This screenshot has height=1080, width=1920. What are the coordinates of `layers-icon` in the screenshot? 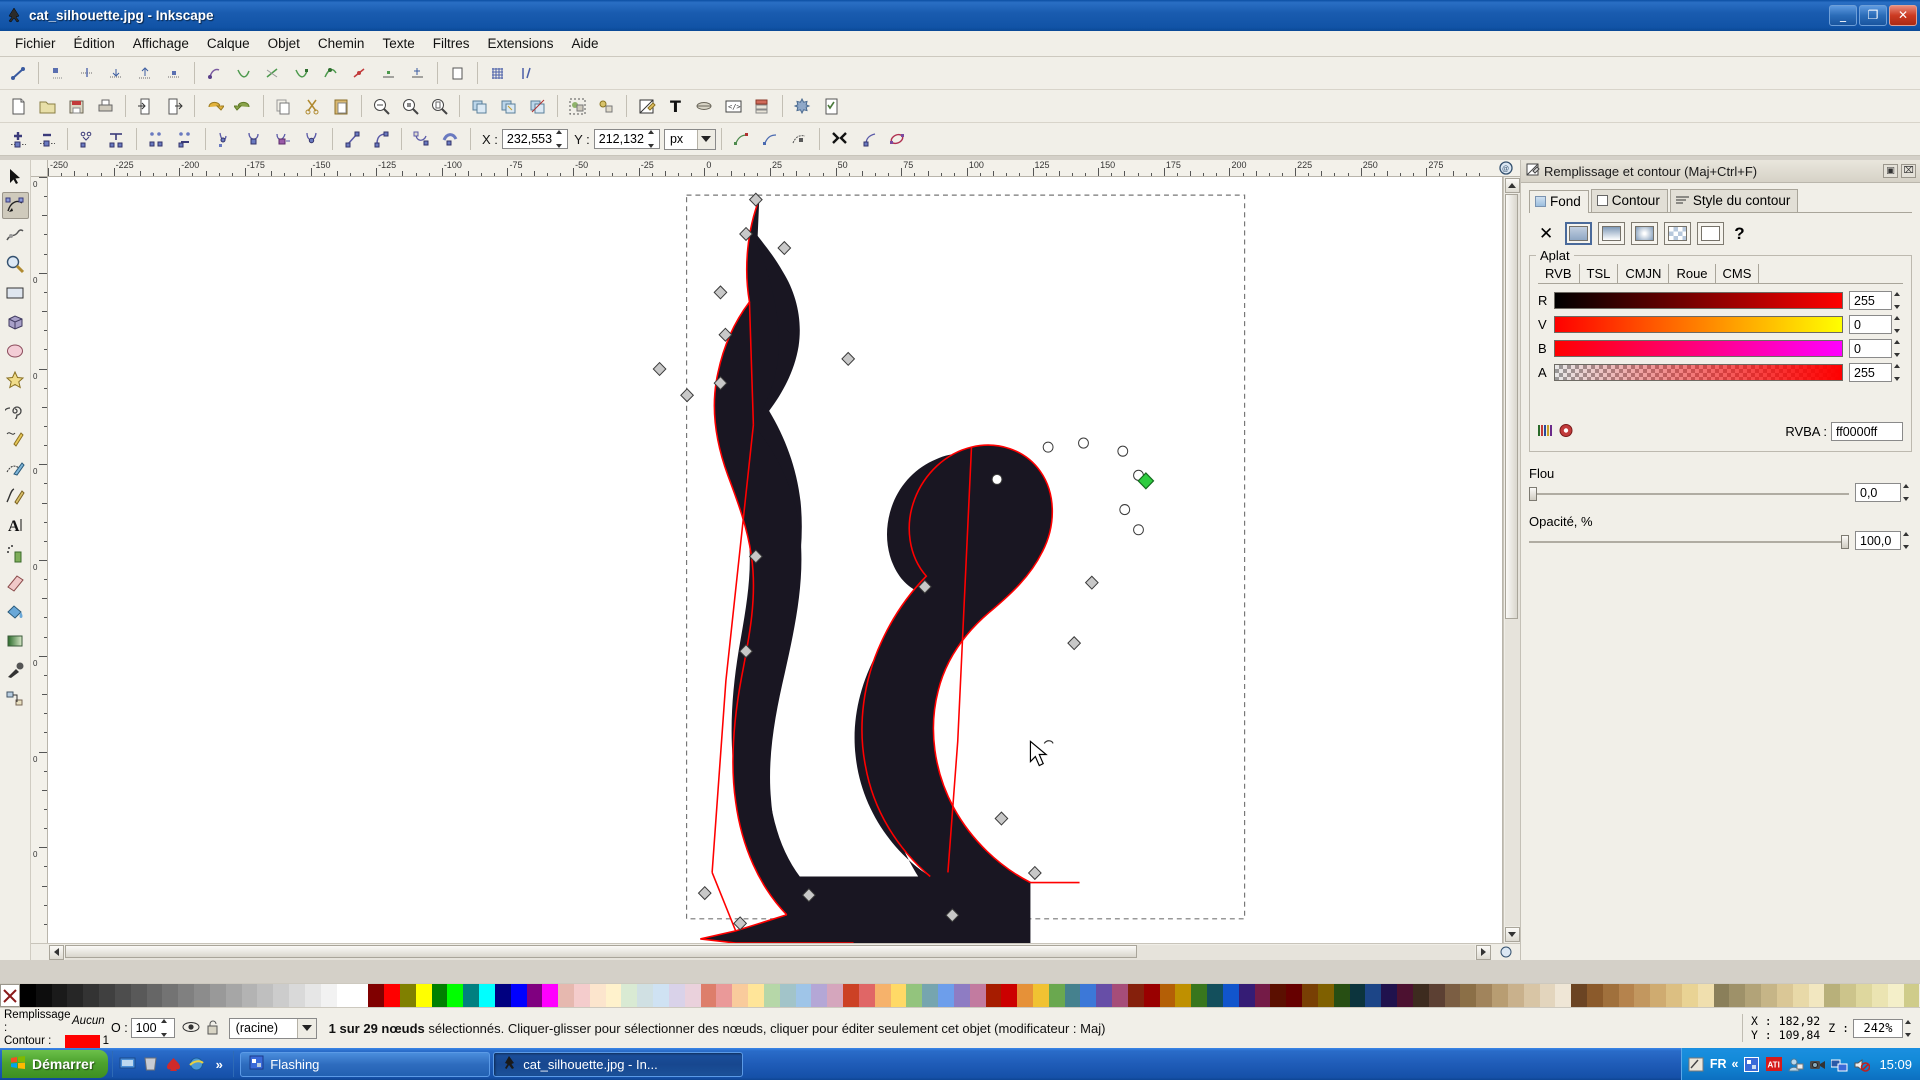 It's located at (762, 106).